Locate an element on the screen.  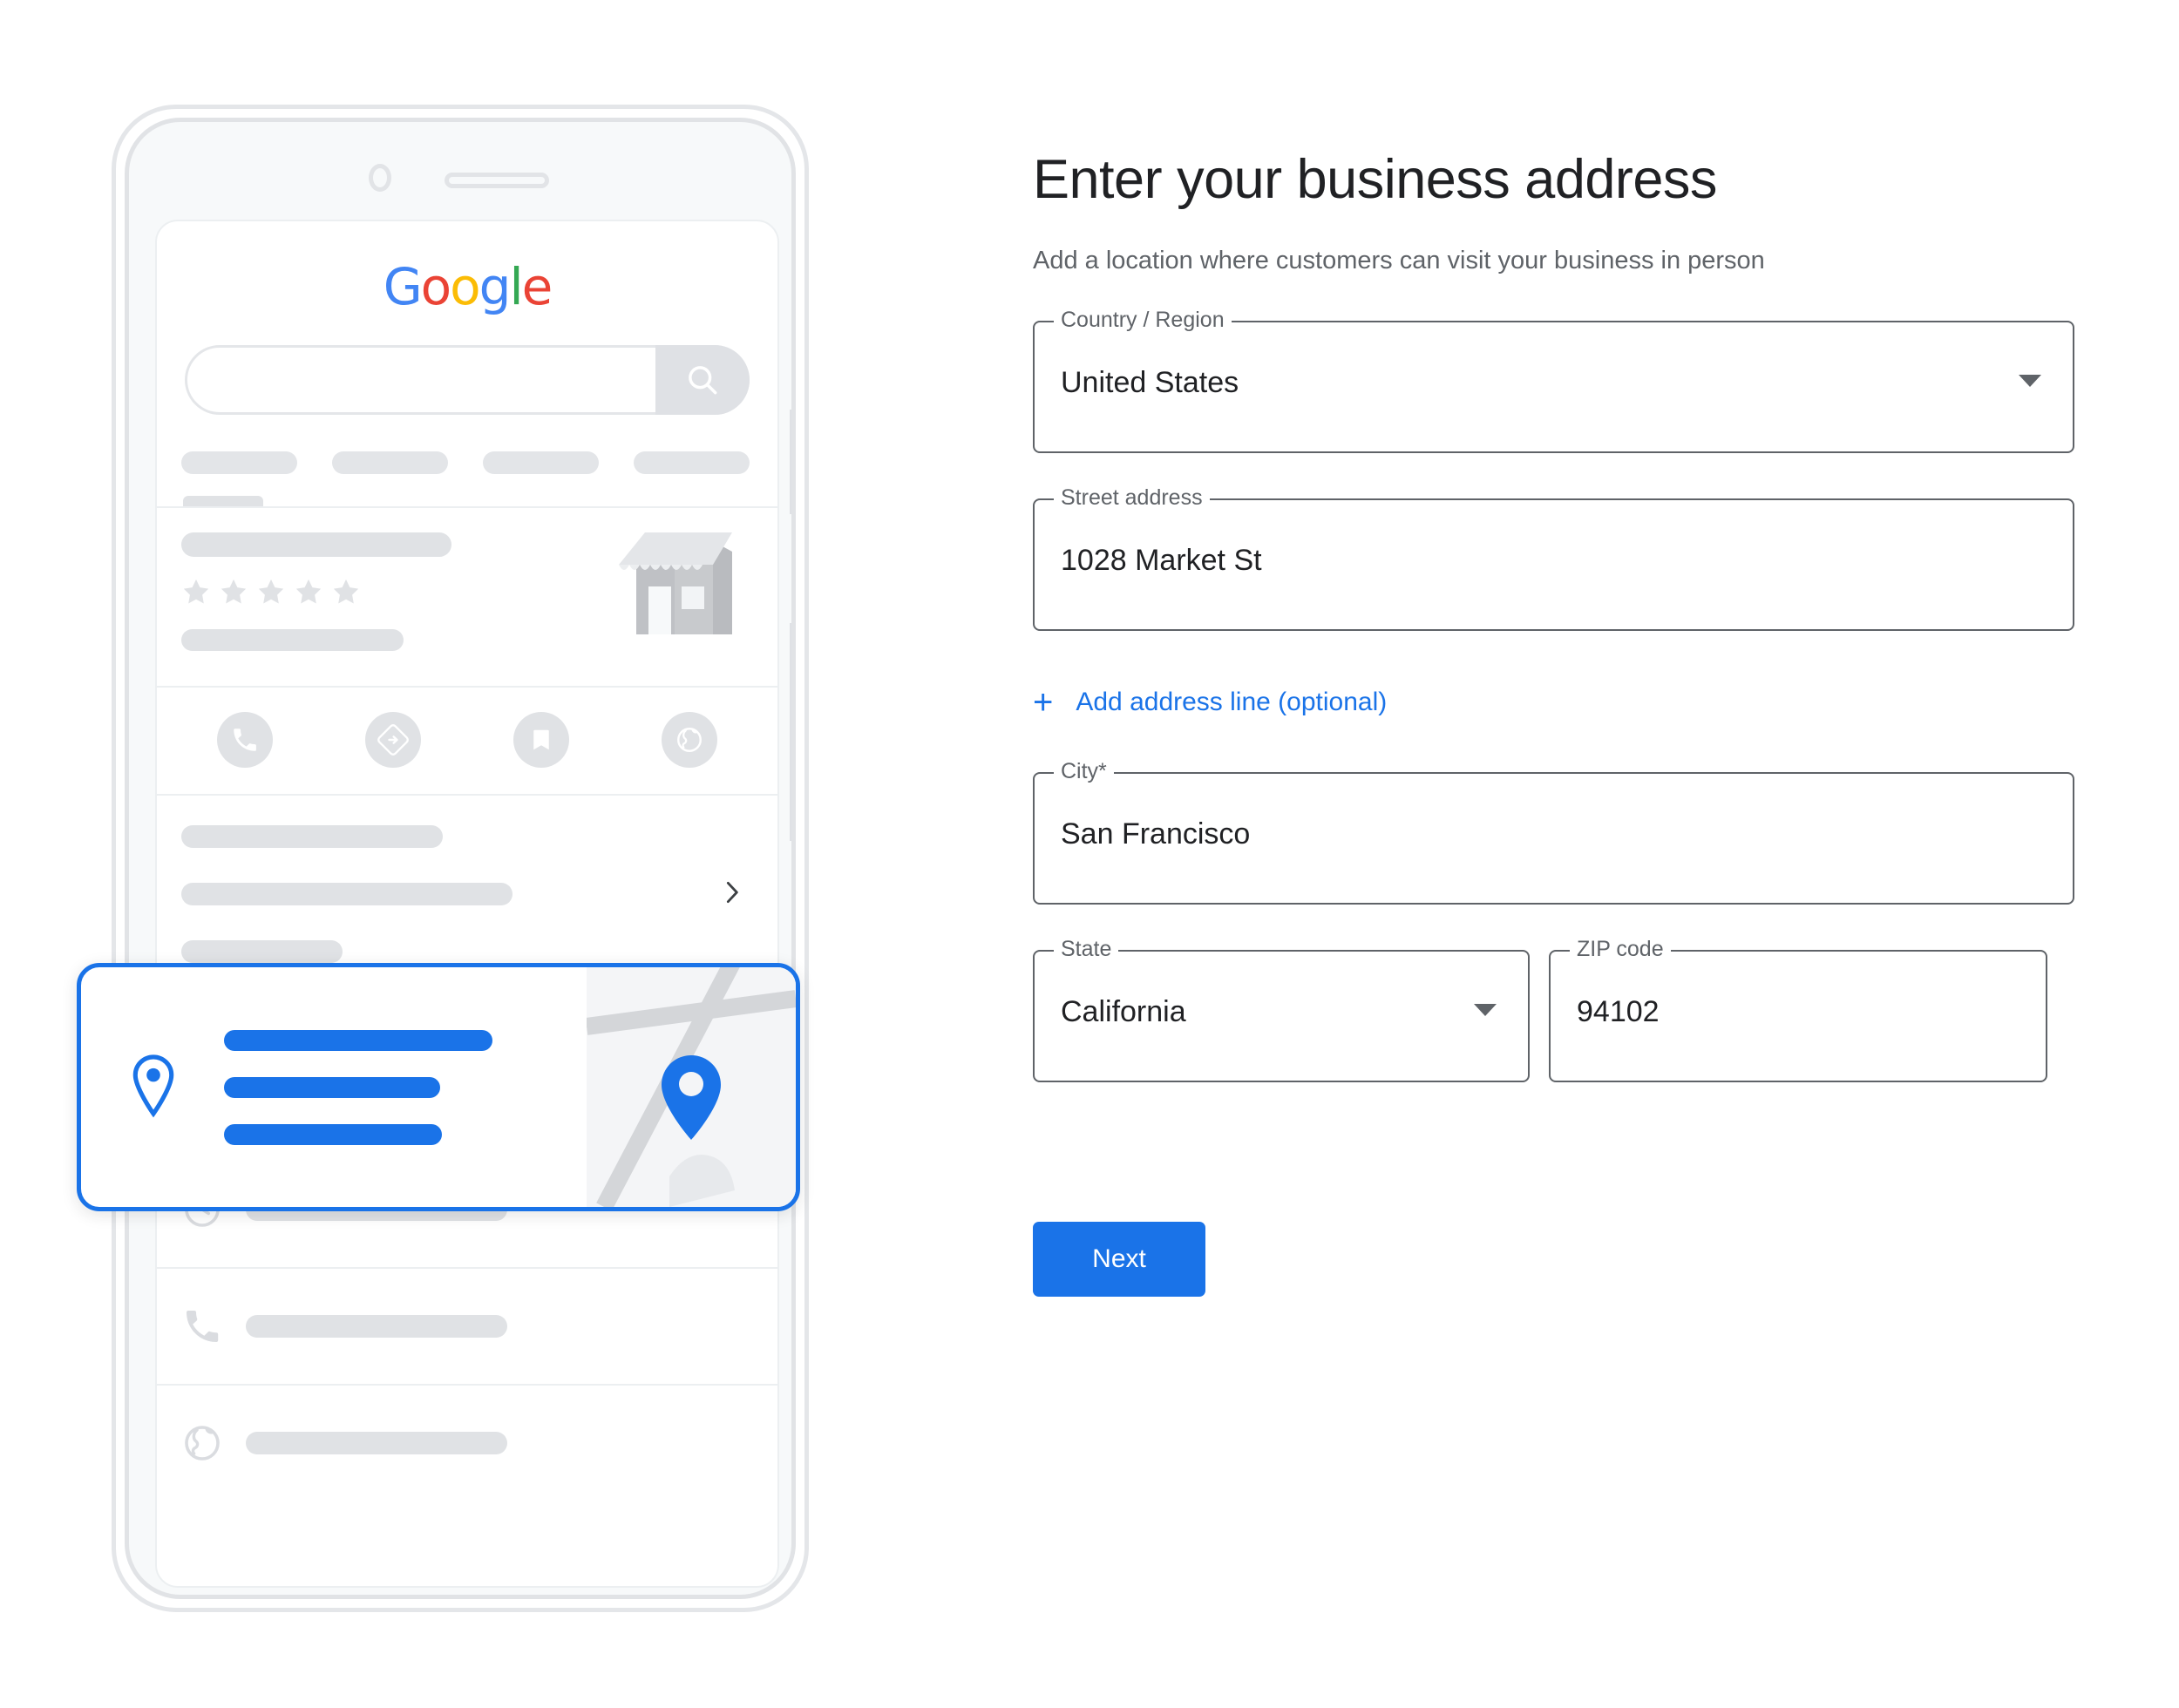
website-icon is located at coordinates (689, 740).